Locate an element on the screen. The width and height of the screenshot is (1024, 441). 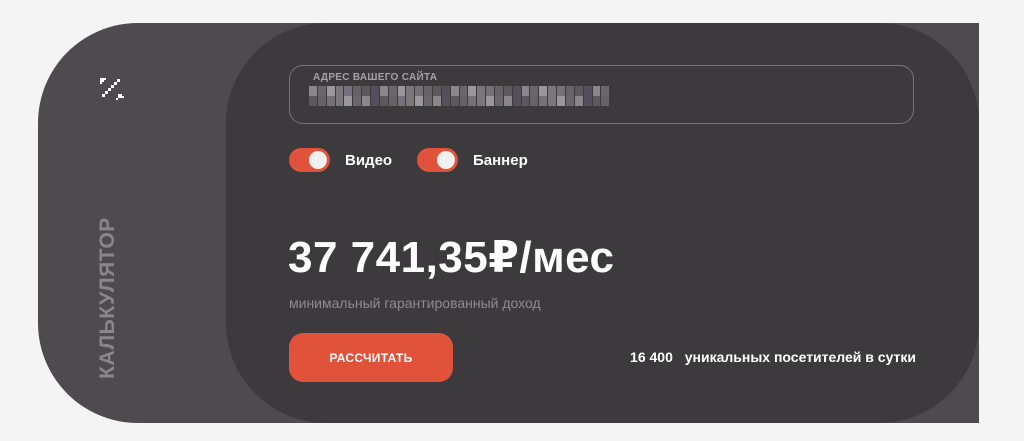
toggle-video: Видео is located at coordinates (340, 160).